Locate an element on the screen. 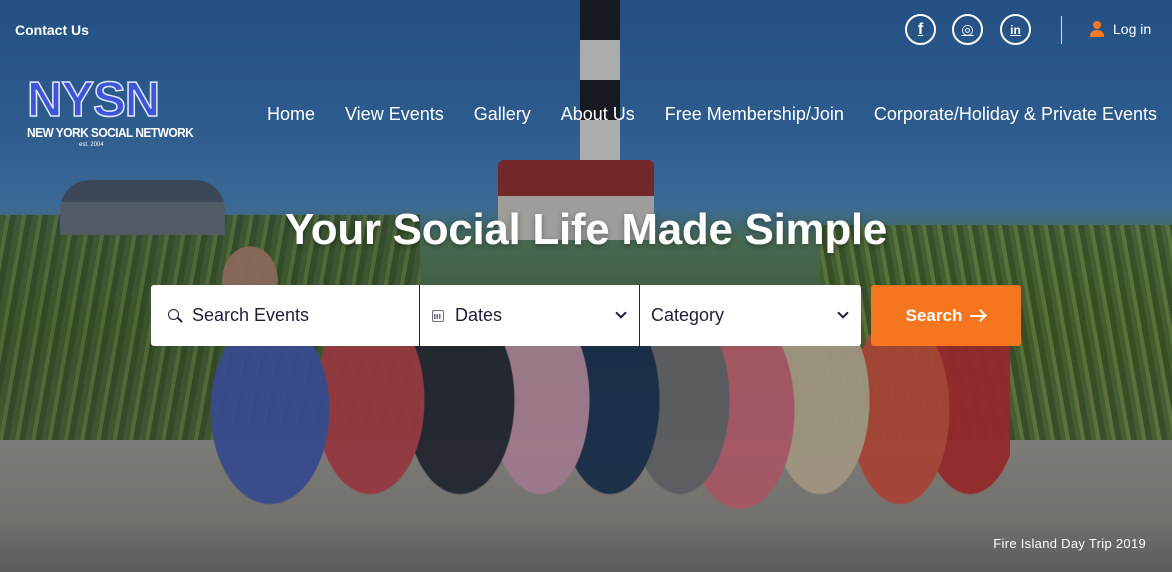 The height and width of the screenshot is (572, 1172). nav-gallery: Gallery is located at coordinates (502, 114).